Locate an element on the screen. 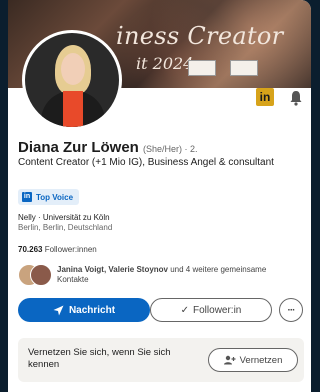  followers-count: 70.263 Follower:innen is located at coordinates (57, 249).